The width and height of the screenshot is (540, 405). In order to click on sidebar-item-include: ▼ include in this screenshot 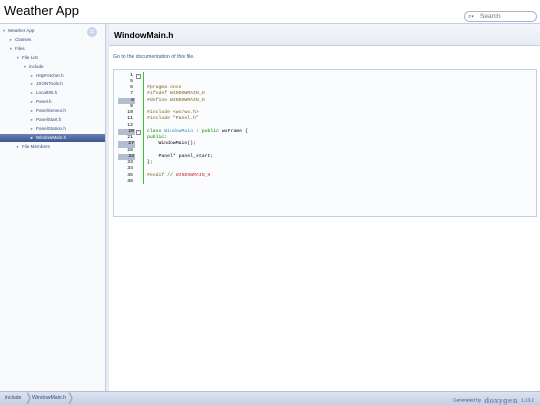, I will do `click(52, 67)`.